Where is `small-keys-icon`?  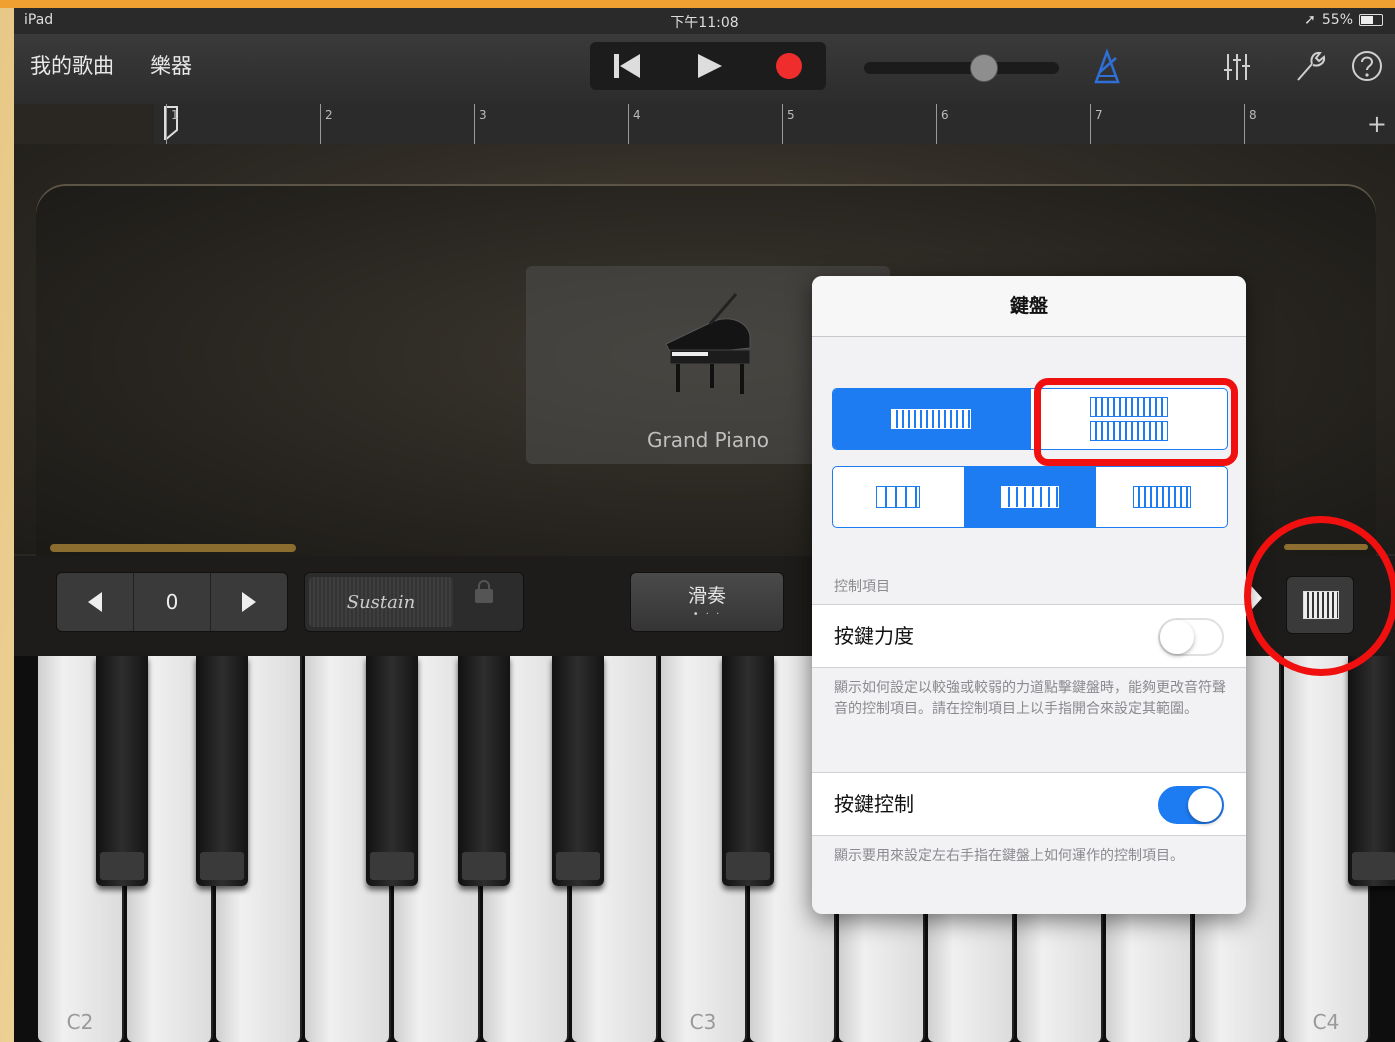
small-keys-icon is located at coordinates (1161, 497).